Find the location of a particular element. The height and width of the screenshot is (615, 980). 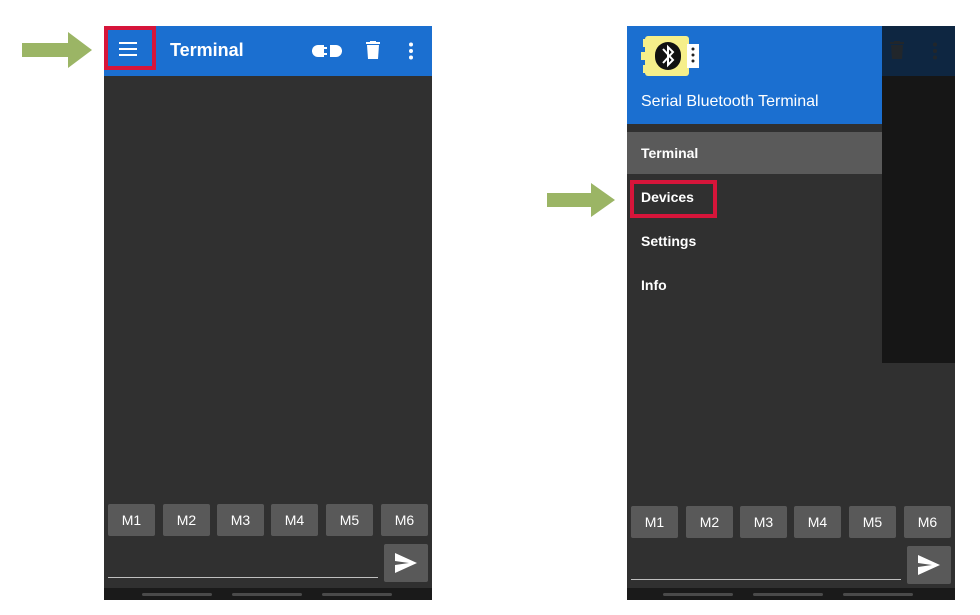

drawer-header: Serial Bluetooth Terminal is located at coordinates (754, 75).